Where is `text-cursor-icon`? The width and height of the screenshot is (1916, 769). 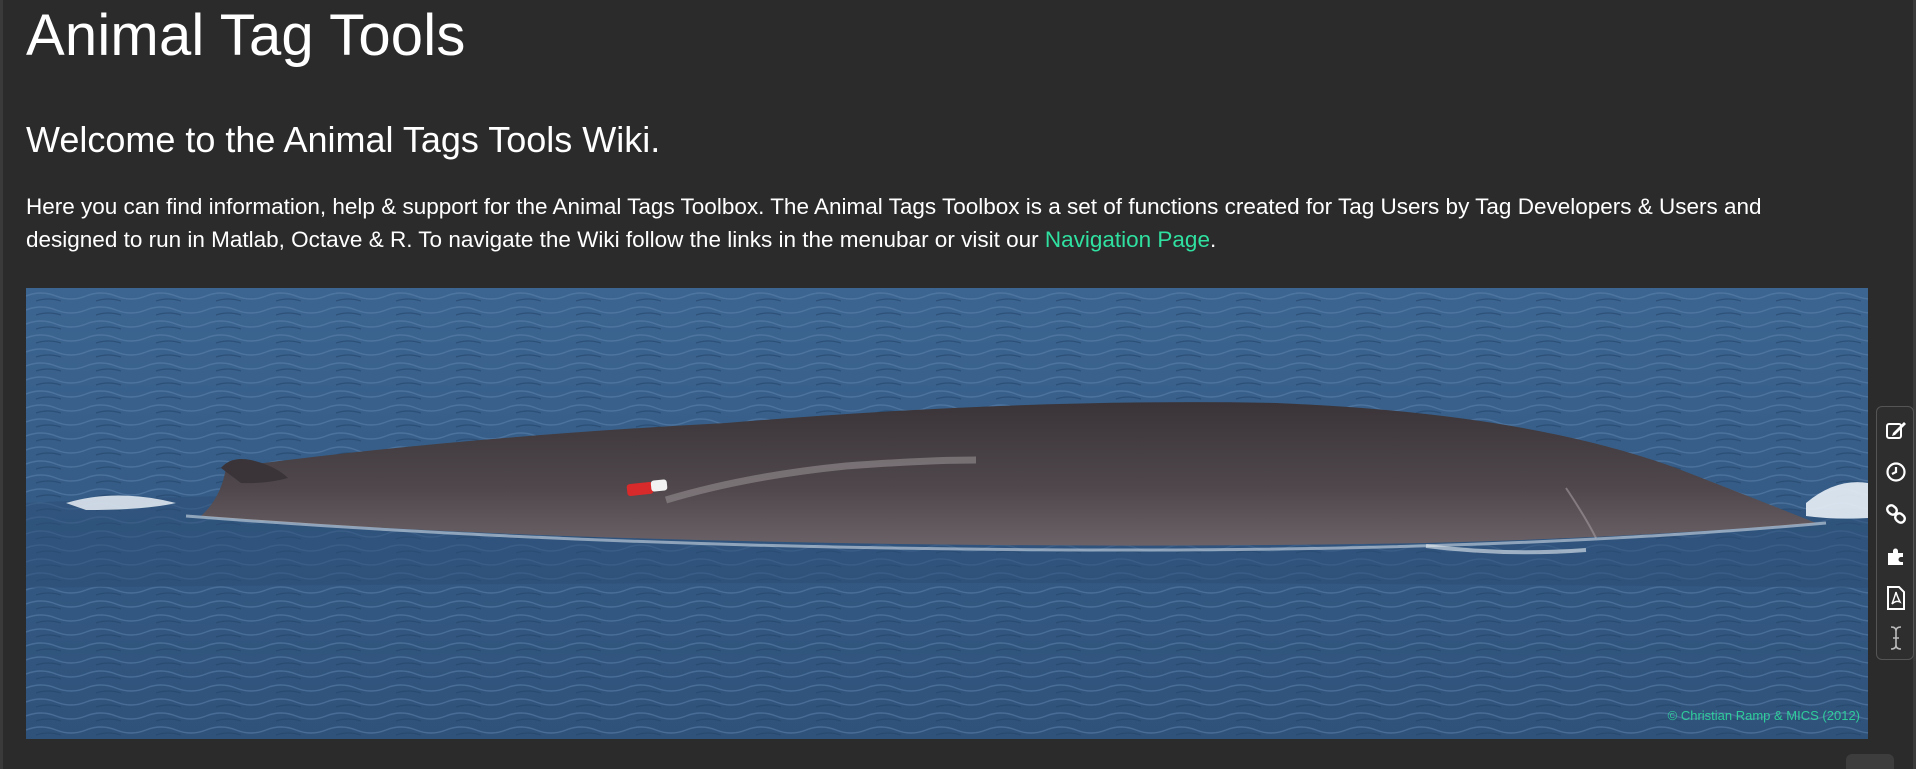
text-cursor-icon is located at coordinates (1896, 638).